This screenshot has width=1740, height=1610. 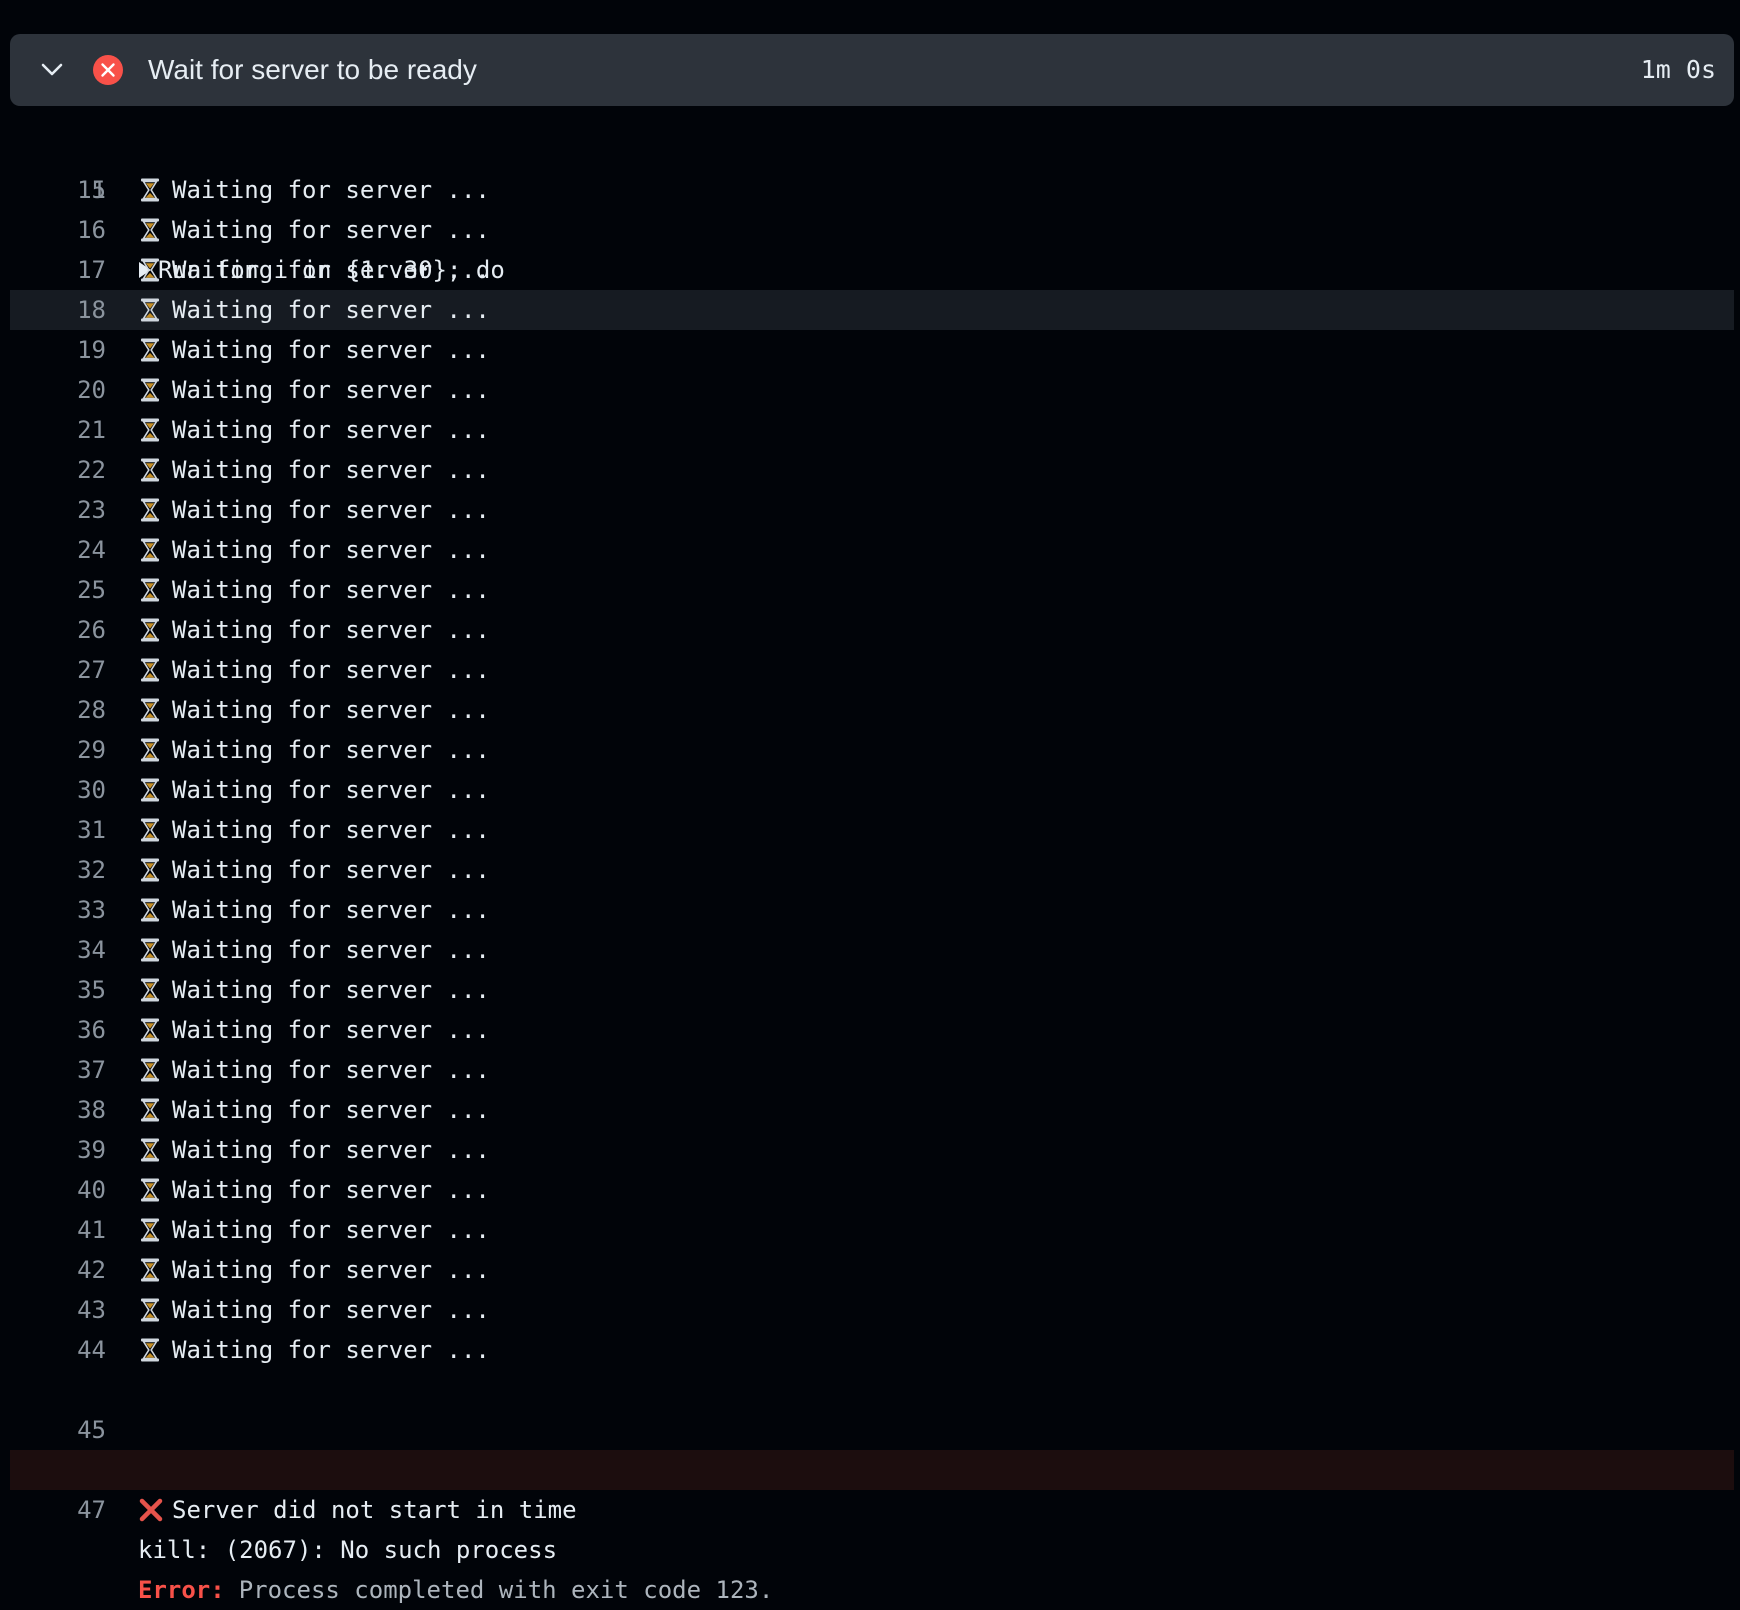 I want to click on line-number: 20, so click(x=58, y=390).